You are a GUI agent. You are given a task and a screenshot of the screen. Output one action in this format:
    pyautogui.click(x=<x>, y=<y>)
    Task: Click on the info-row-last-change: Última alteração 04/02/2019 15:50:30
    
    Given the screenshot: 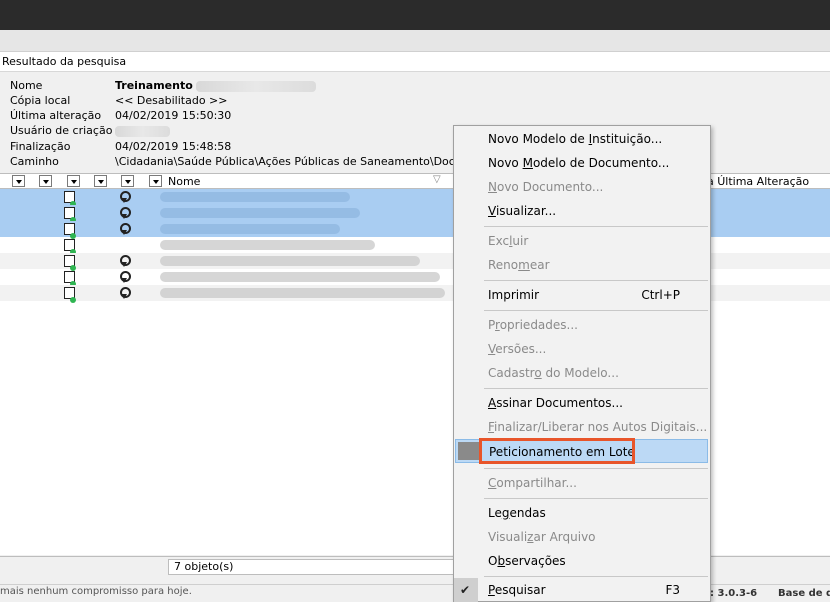 What is the action you would take?
    pyautogui.click(x=120, y=115)
    